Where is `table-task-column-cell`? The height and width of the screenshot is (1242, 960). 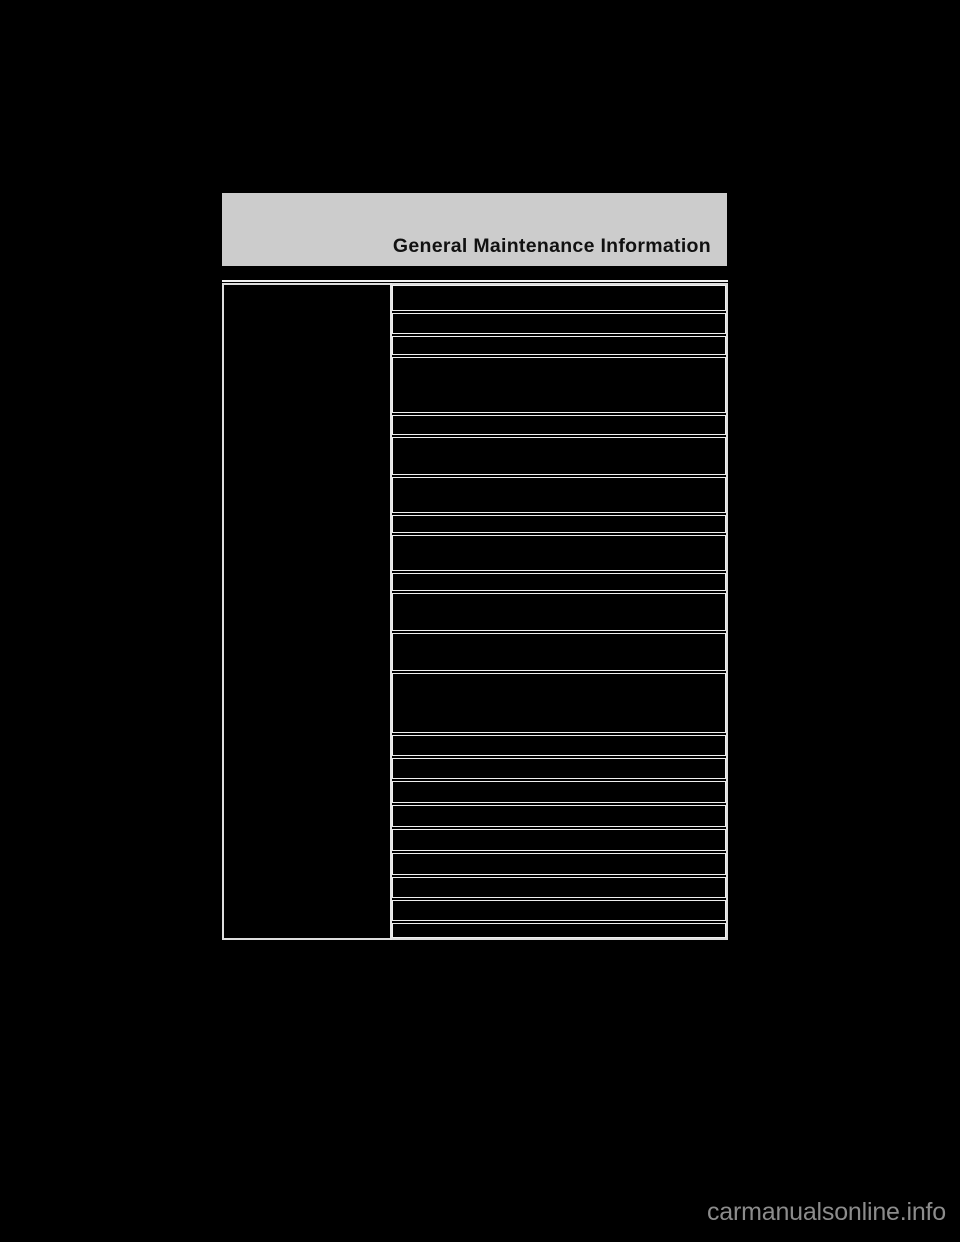 table-task-column-cell is located at coordinates (307, 611).